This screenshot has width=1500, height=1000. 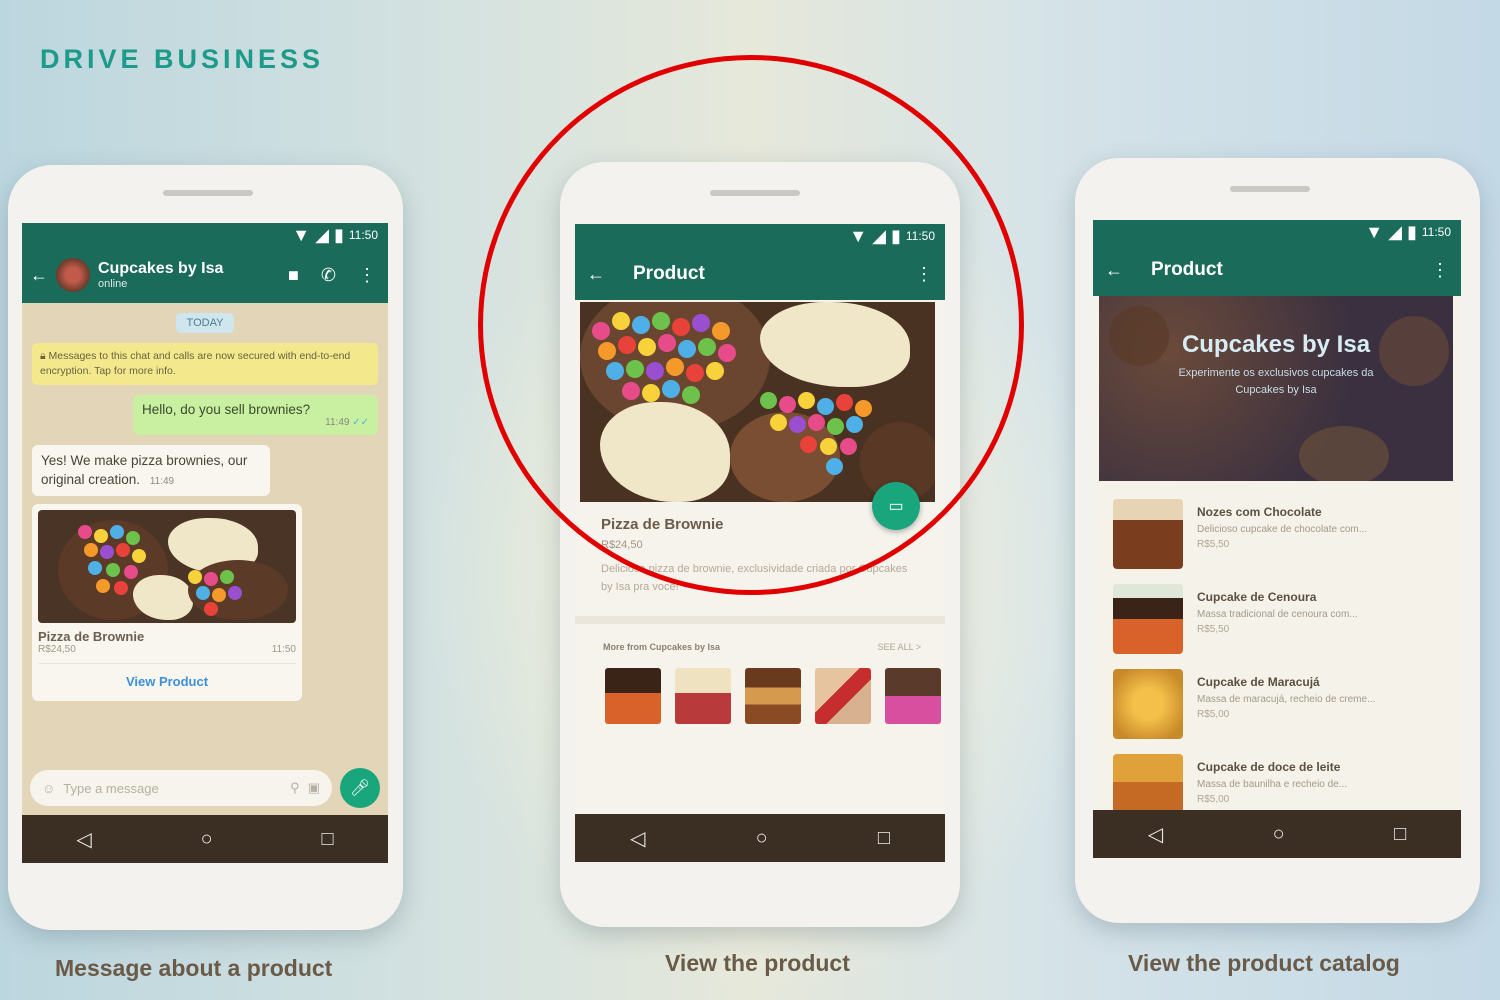 I want to click on page-title: DRIVE BUSINESS, so click(x=182, y=59).